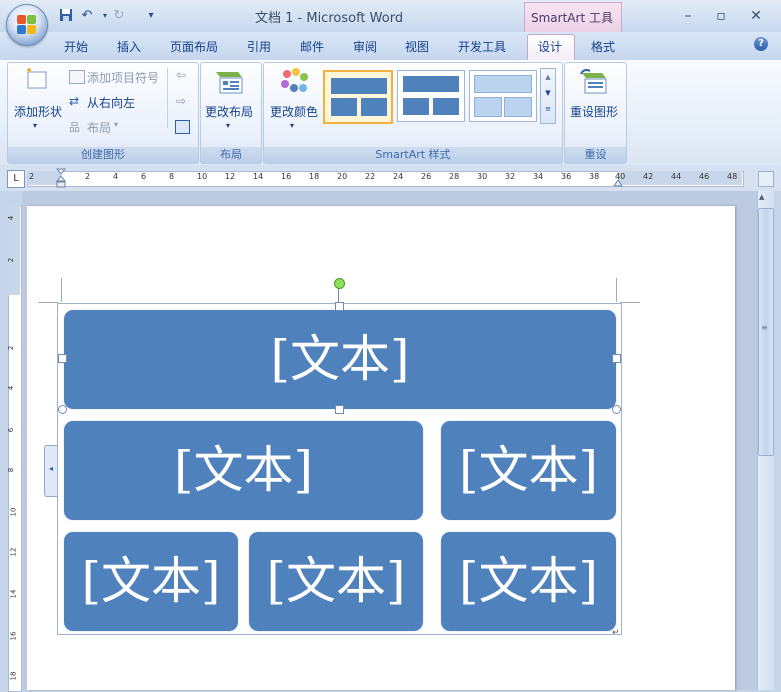  What do you see at coordinates (603, 46) in the screenshot?
I see `tab-format: 格式` at bounding box center [603, 46].